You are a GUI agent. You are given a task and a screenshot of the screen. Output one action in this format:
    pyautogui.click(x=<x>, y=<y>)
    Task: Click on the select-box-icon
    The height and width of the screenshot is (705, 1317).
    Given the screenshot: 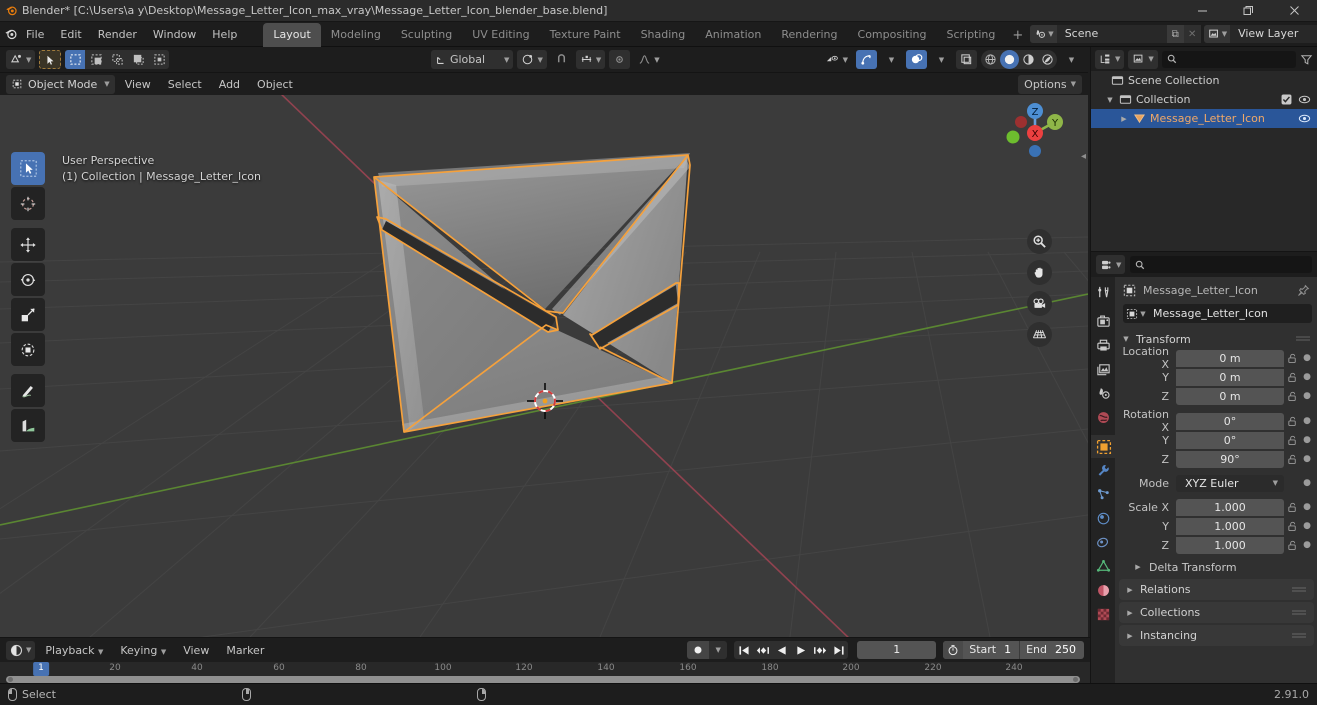 What is the action you would take?
    pyautogui.click(x=75, y=59)
    